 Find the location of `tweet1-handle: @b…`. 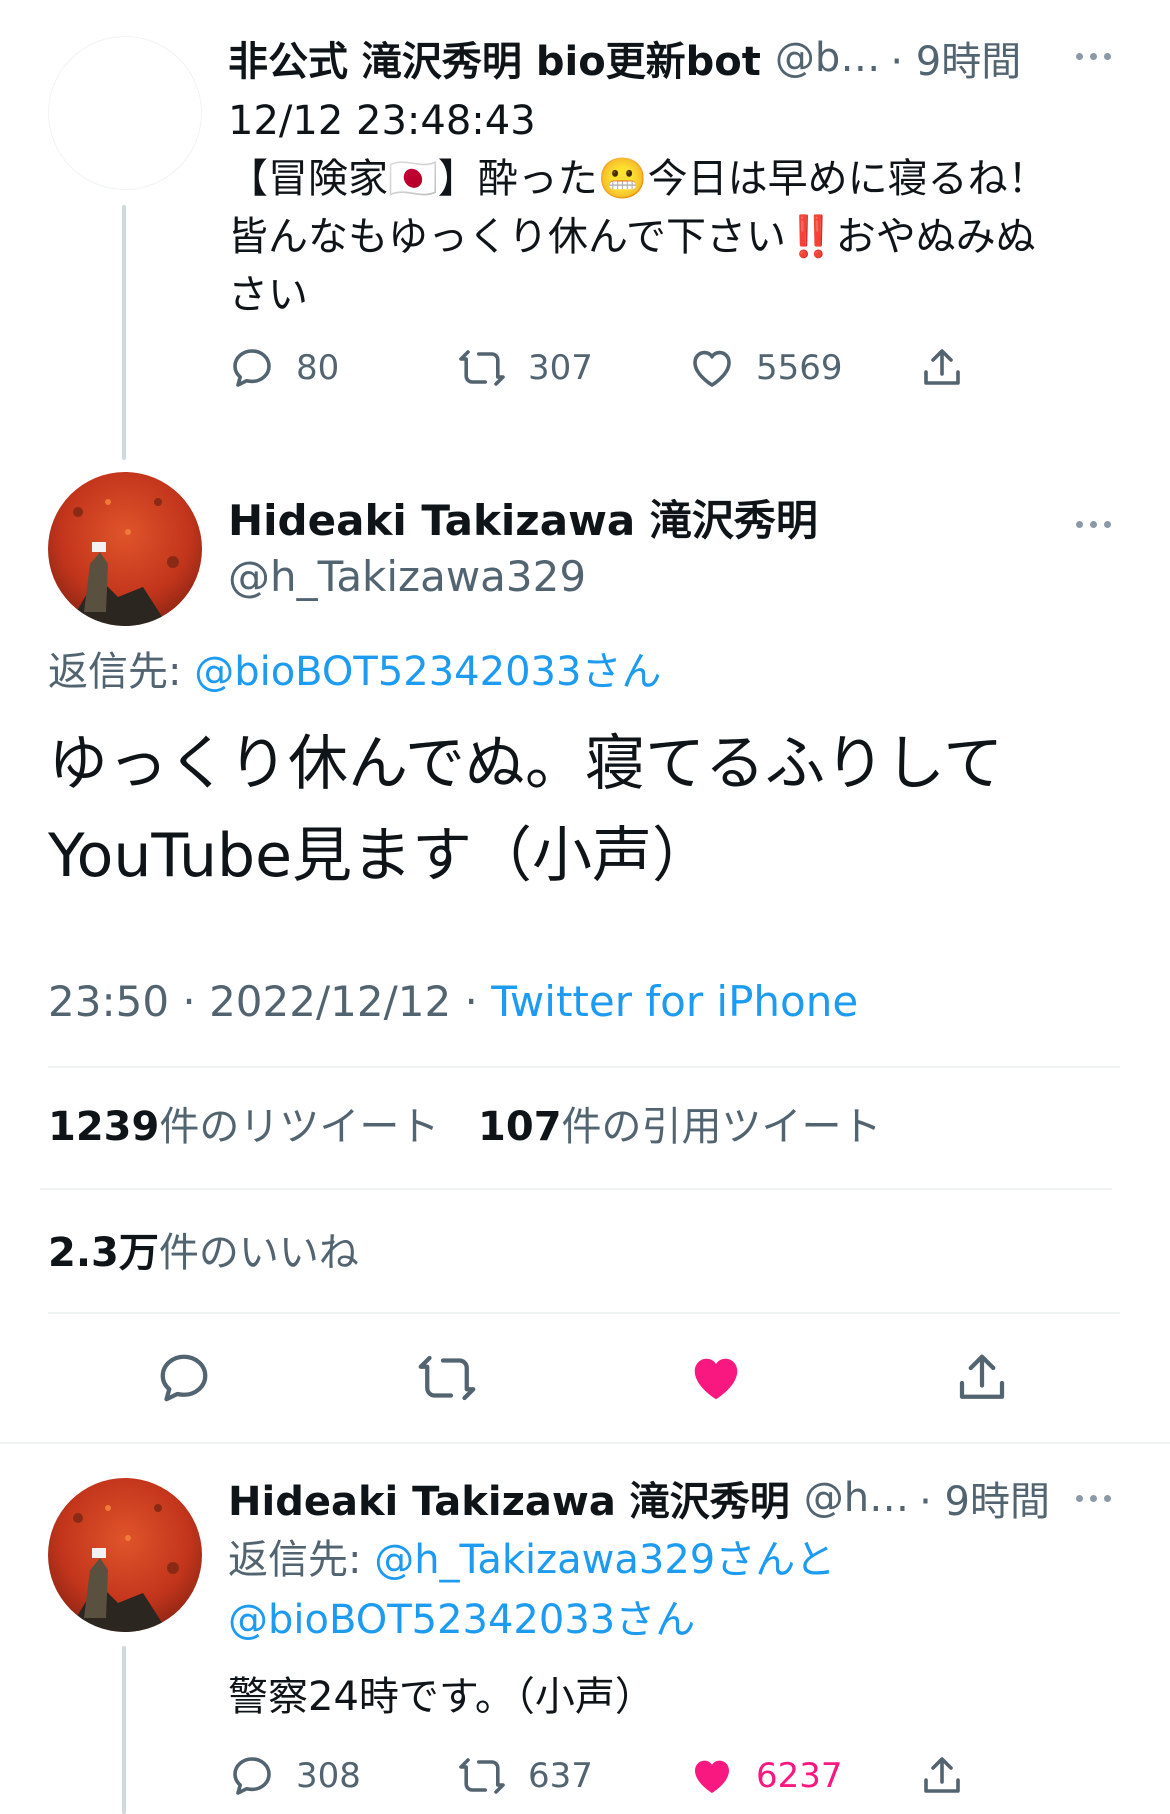

tweet1-handle: @b… is located at coordinates (827, 58).